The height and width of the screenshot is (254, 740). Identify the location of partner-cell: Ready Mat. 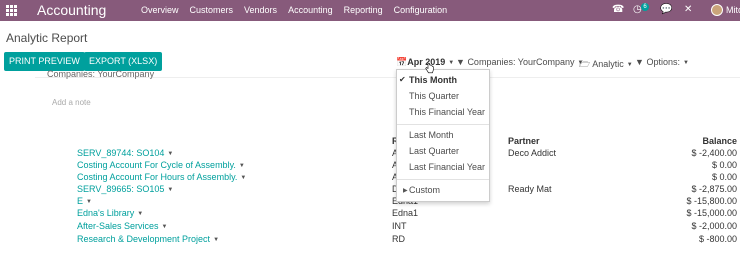
(530, 189).